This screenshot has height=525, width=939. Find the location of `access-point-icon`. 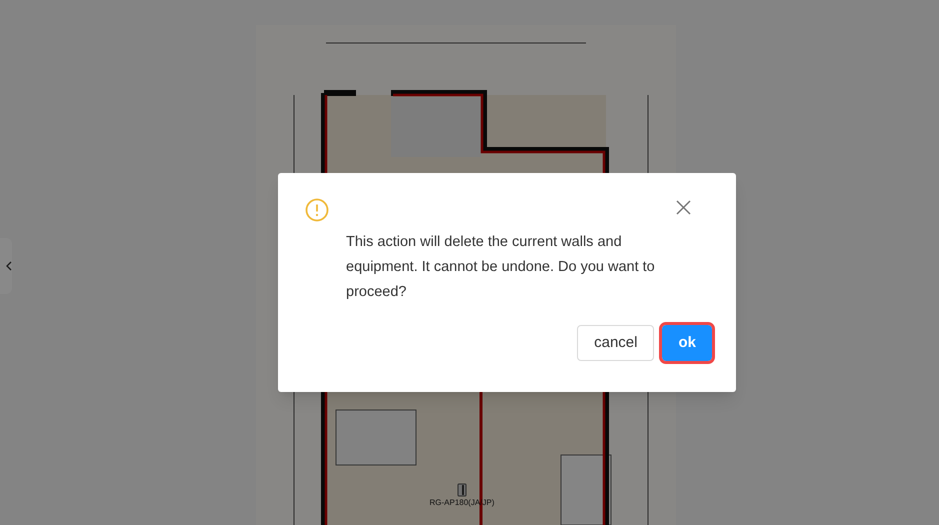

access-point-icon is located at coordinates (461, 490).